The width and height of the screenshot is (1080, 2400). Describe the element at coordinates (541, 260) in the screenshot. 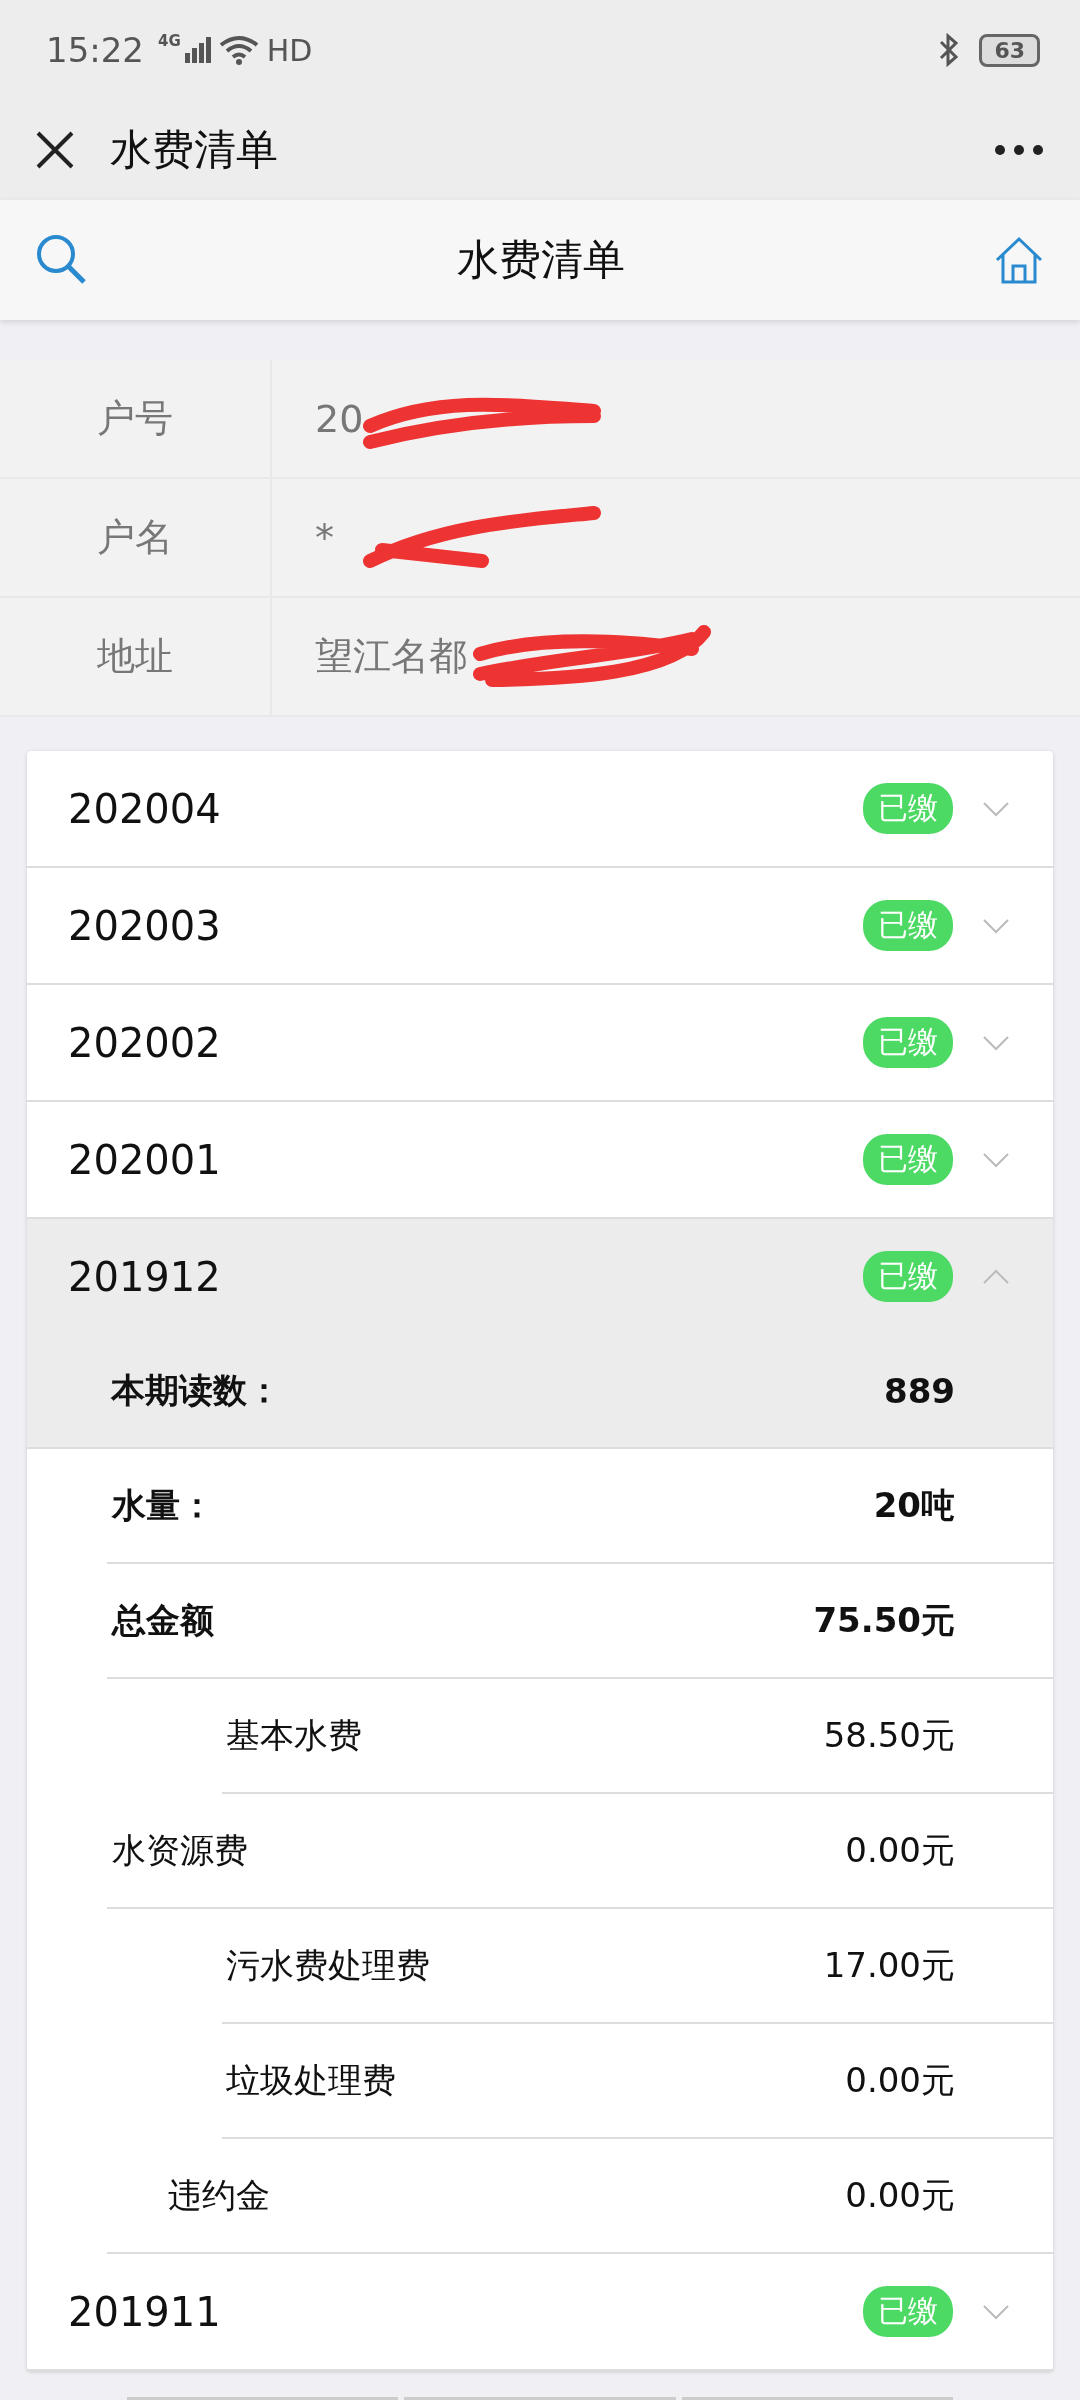

I see `header-title: 水费清单` at that location.